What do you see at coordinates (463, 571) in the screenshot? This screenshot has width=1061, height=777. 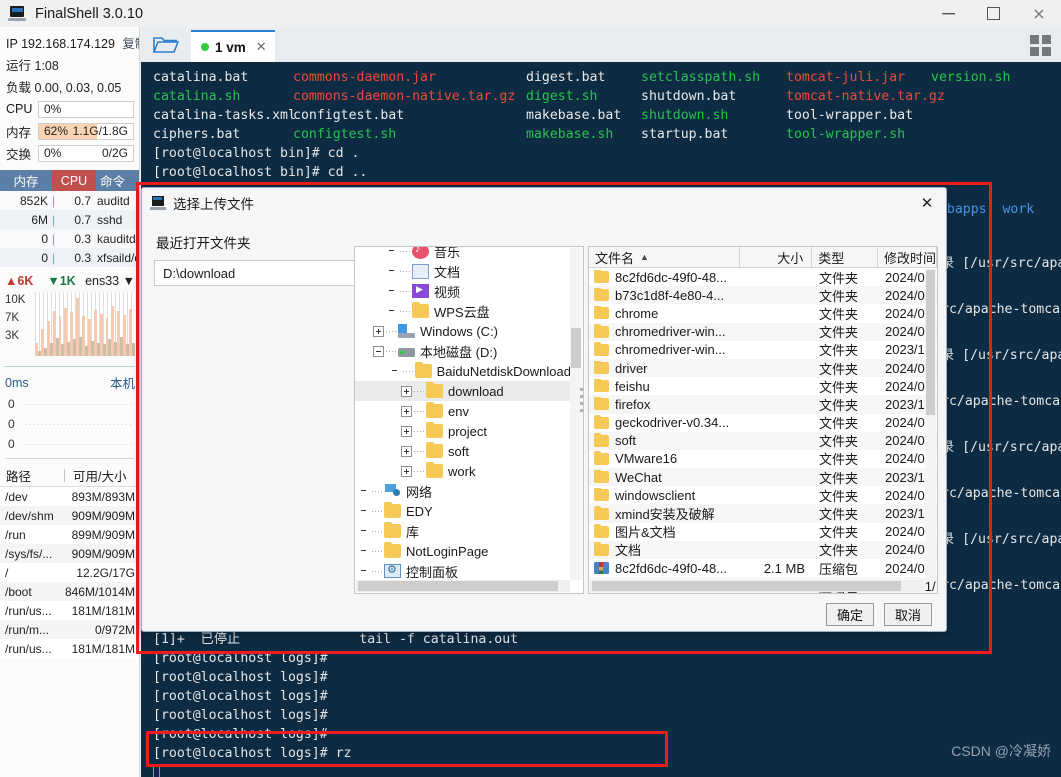 I see `tree-node-控制面板: 控制面板` at bounding box center [463, 571].